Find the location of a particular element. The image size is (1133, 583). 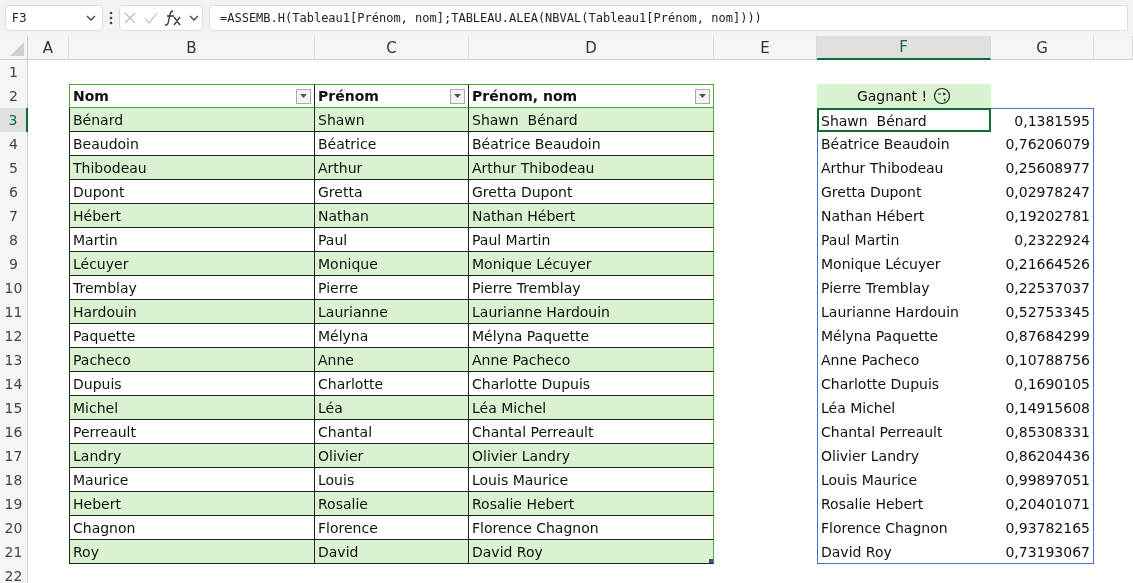

table-cell: 0,76206079 is located at coordinates (1042, 144).